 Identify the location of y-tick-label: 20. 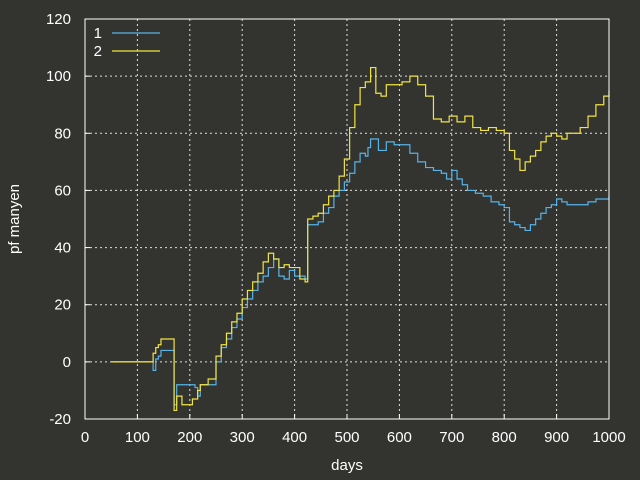
(62, 305).